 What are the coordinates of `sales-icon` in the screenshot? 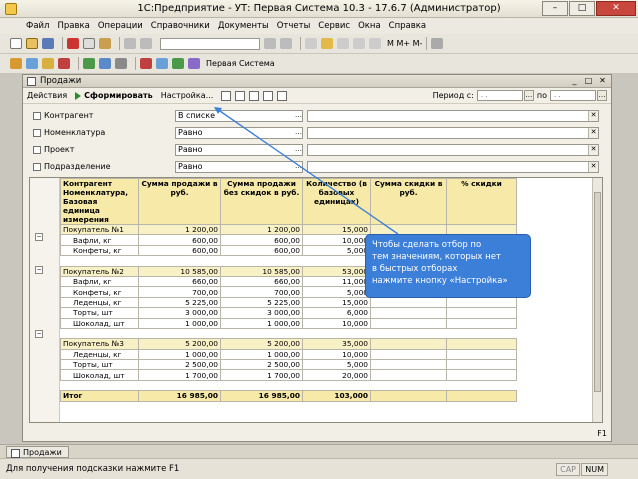 It's located at (64, 63).